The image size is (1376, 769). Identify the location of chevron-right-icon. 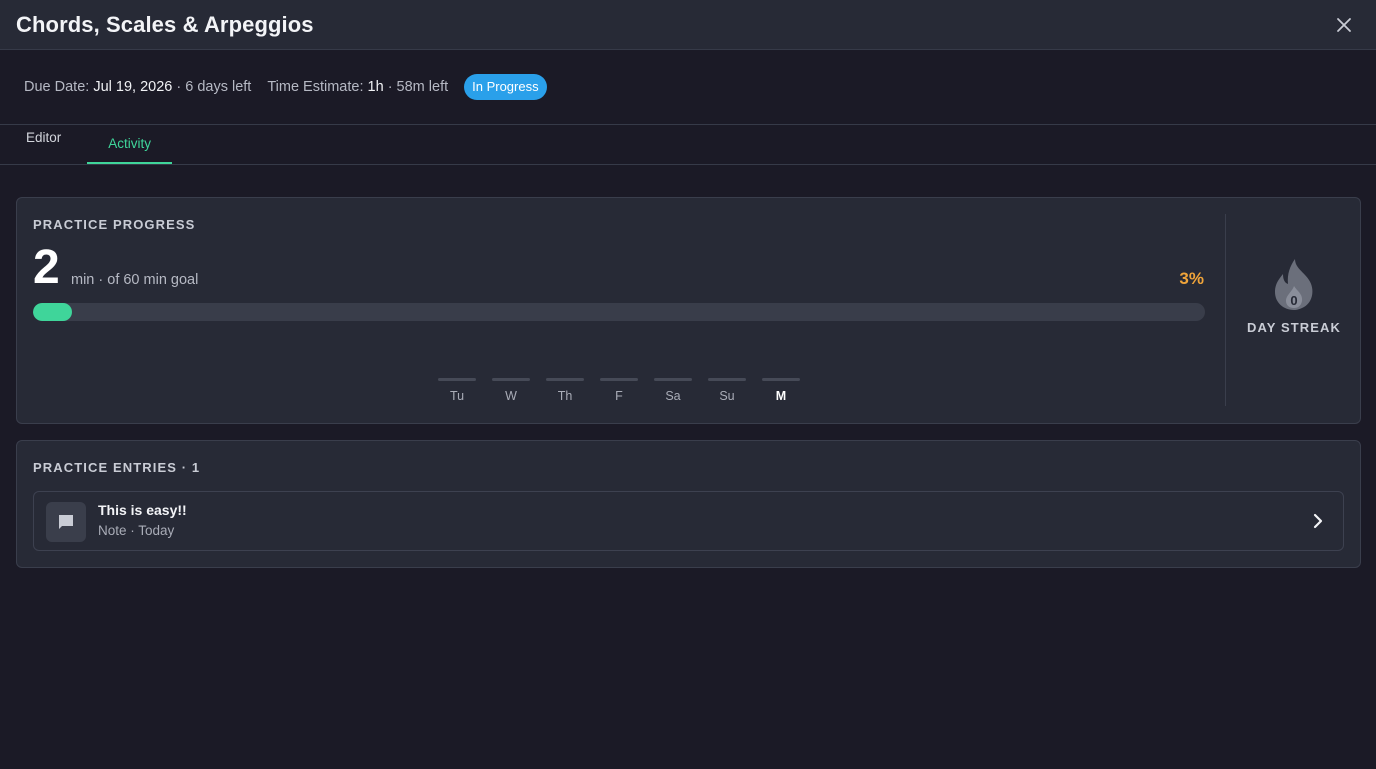
(1318, 521).